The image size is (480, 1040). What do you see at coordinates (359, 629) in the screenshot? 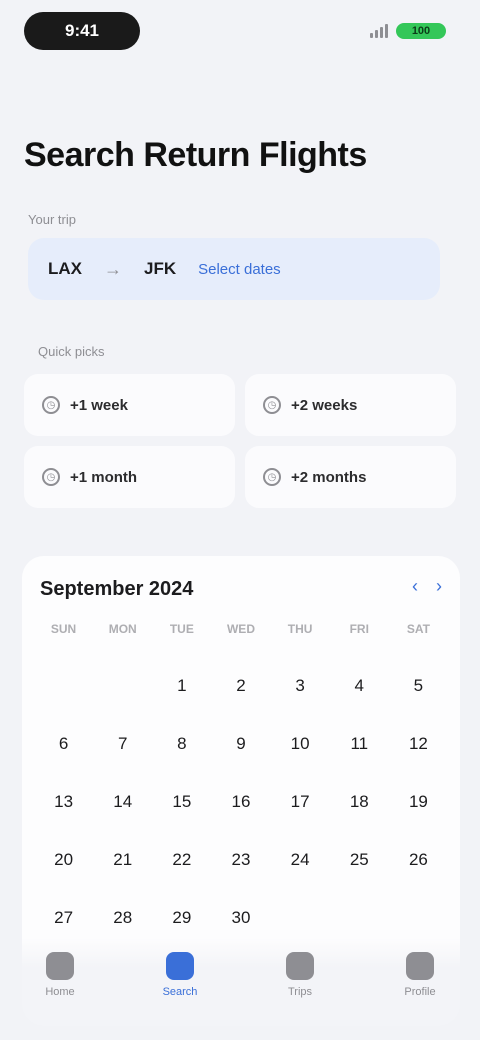
I see `weekday-label: FRI` at bounding box center [359, 629].